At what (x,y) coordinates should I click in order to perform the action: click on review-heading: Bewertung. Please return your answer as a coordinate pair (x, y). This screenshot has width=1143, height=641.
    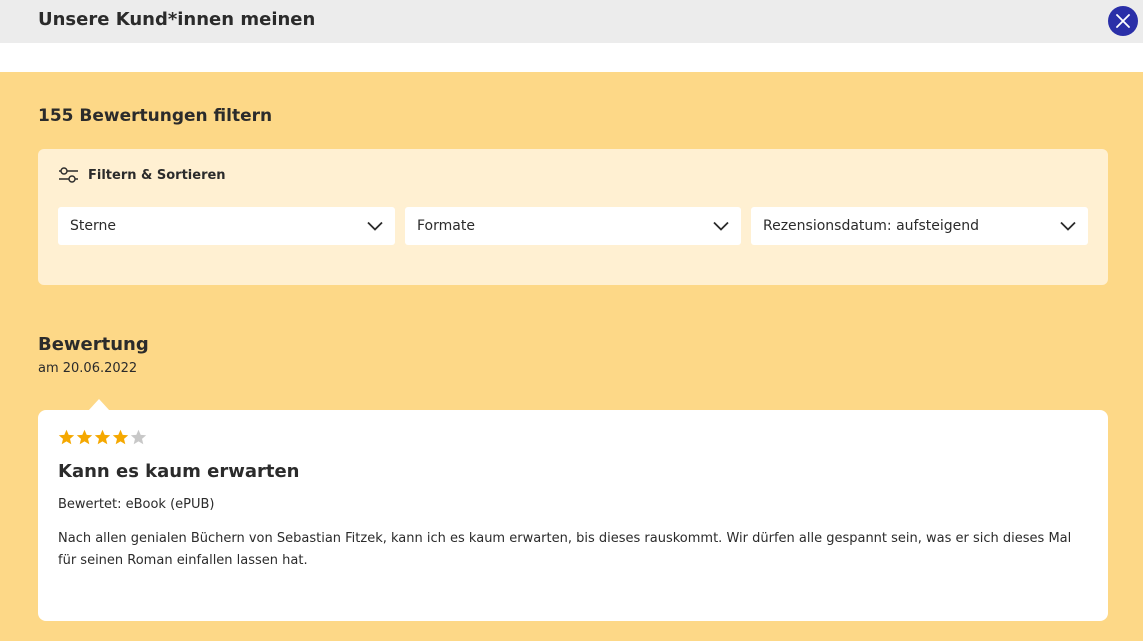
    Looking at the image, I should click on (93, 344).